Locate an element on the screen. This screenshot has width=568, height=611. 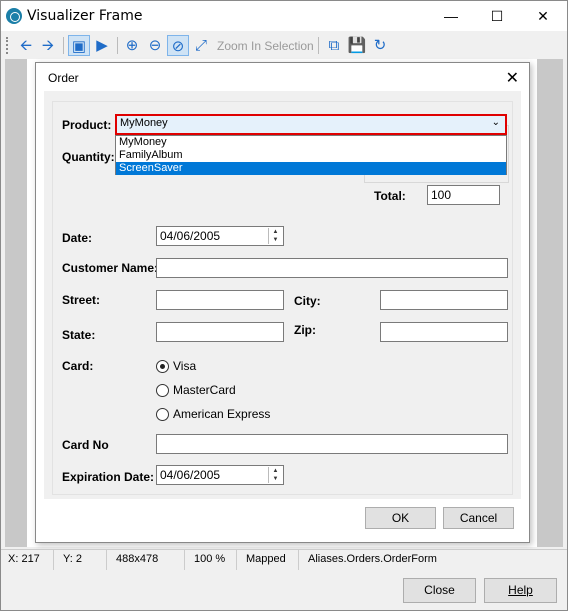
date-spinner: ▲ ▼ is located at coordinates (275, 236).